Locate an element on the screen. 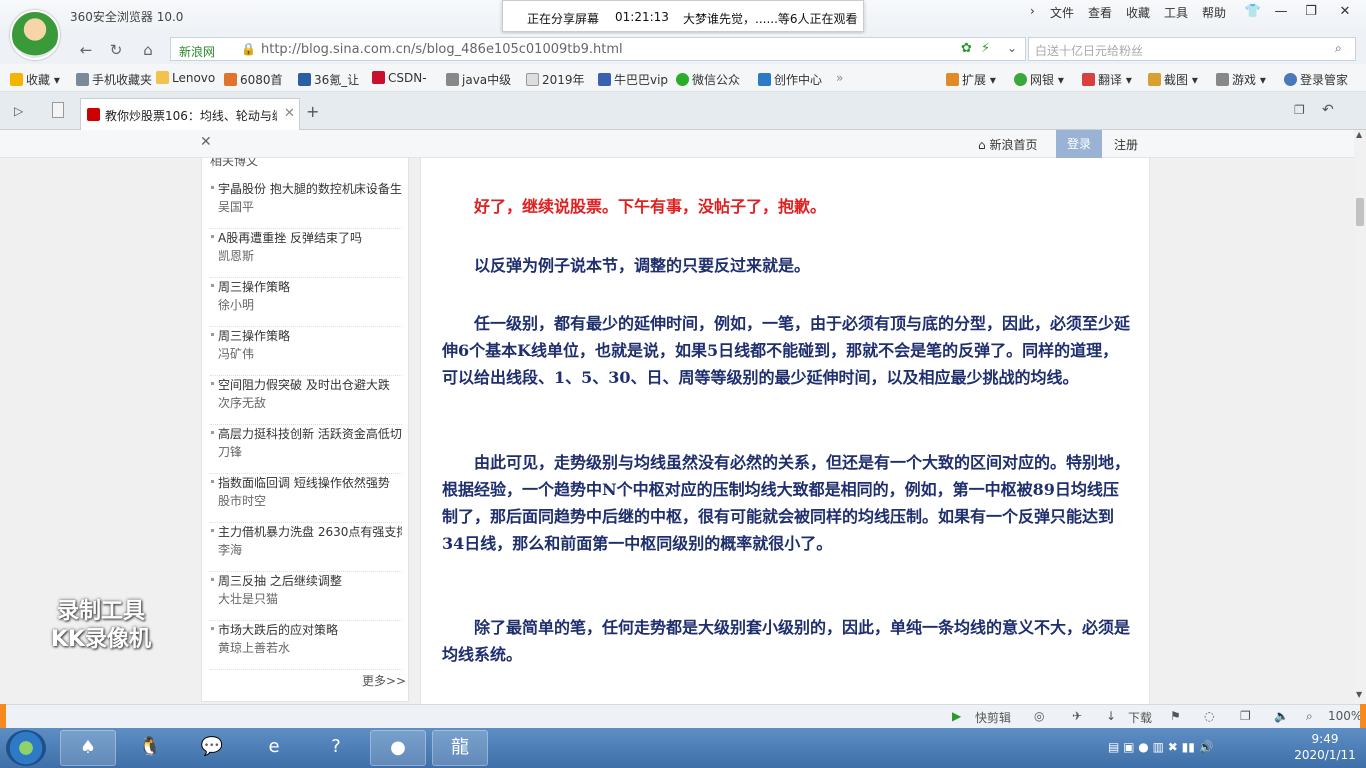 Image resolution: width=1366 pixels, height=768 pixels. more-posts-link: 更多>> is located at coordinates (384, 680).